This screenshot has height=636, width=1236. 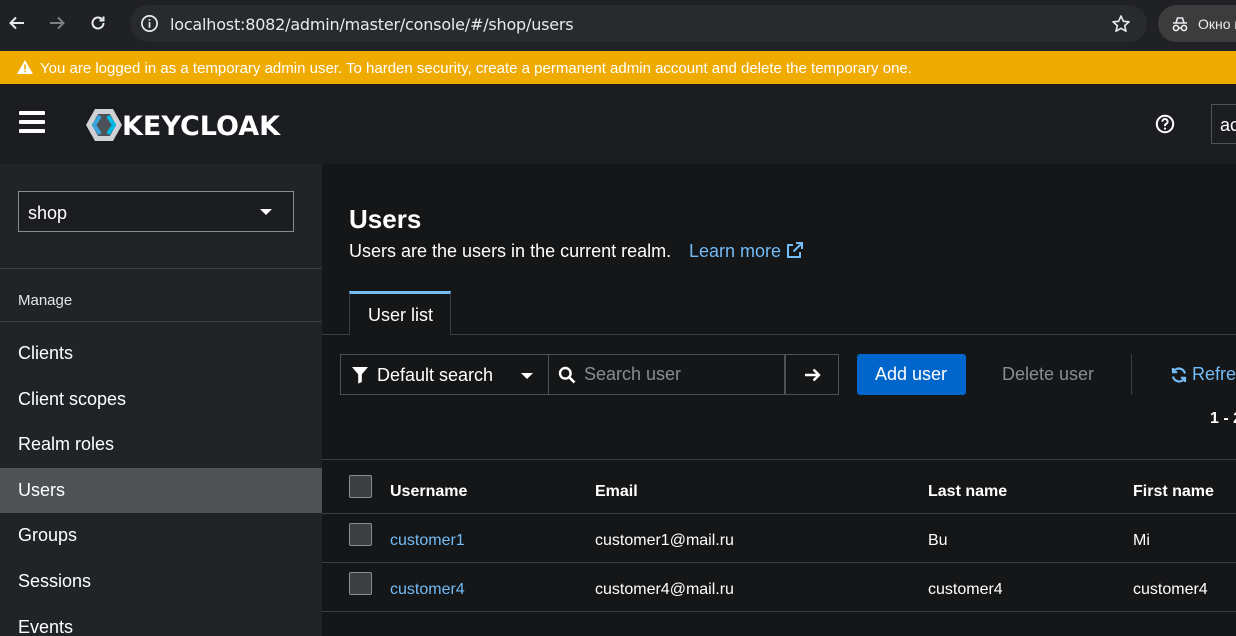 I want to click on refresh-button: Refre, so click(x=1202, y=374).